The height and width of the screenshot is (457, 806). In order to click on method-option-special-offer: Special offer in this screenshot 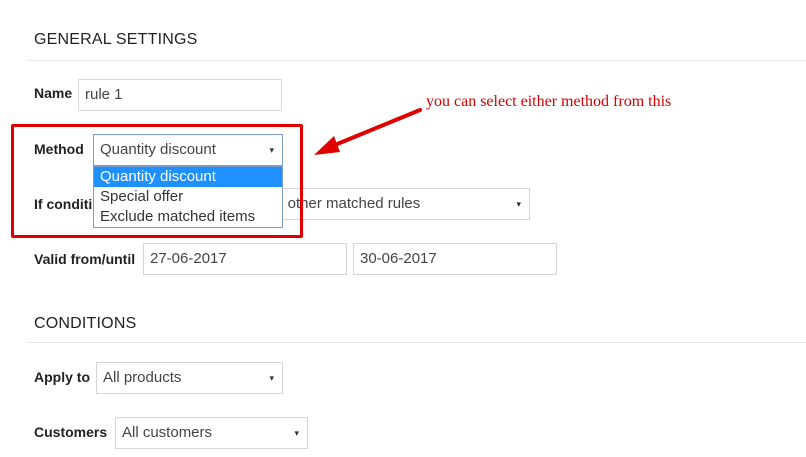, I will do `click(188, 197)`.